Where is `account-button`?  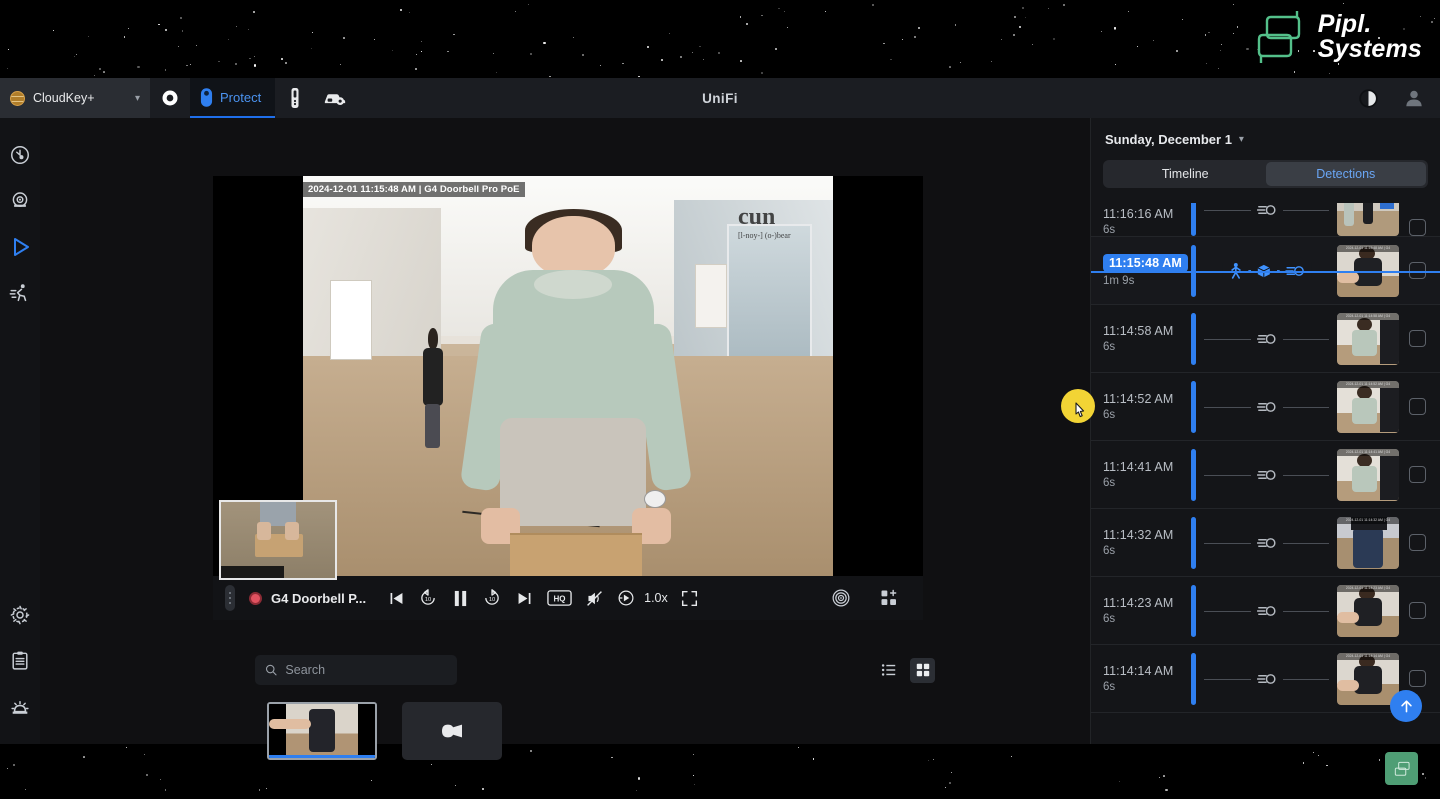
account-button is located at coordinates (1414, 98).